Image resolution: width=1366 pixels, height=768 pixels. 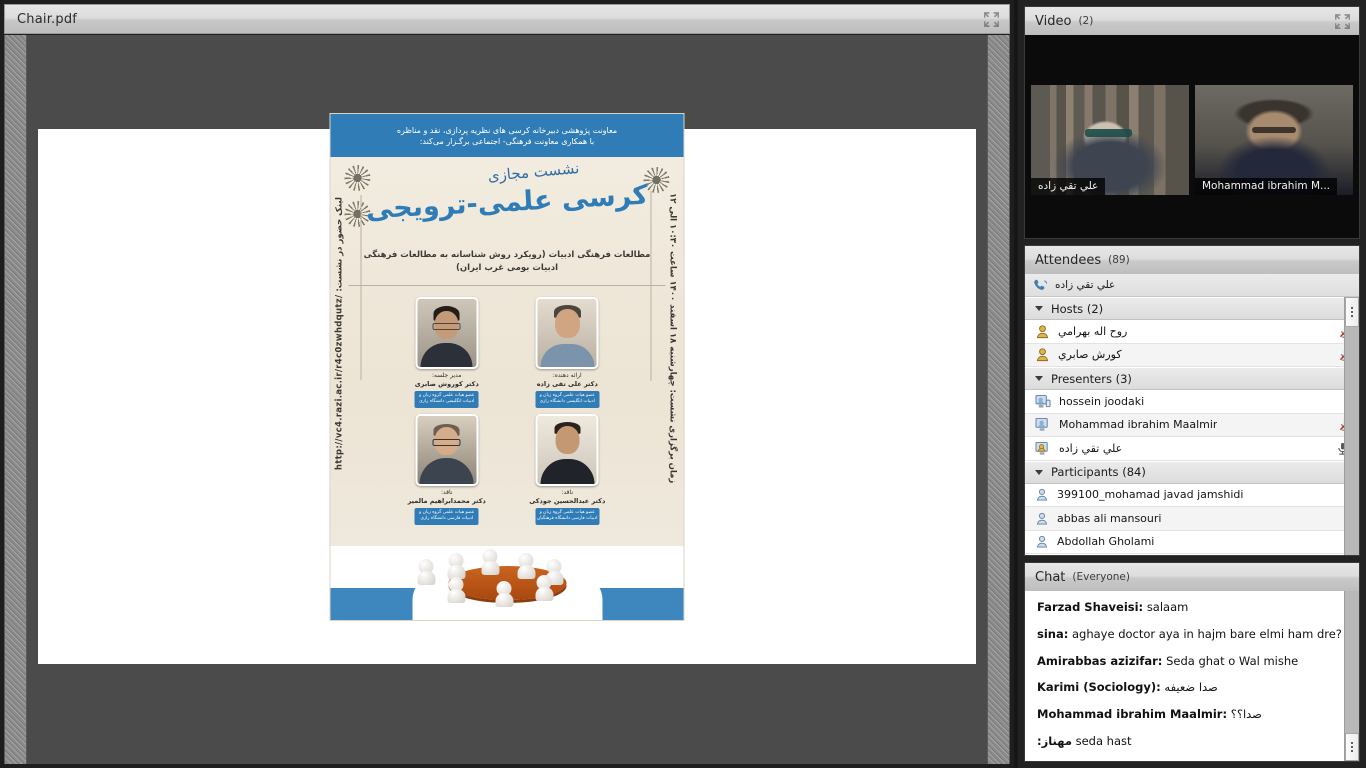 What do you see at coordinates (1192, 472) in the screenshot?
I see `attendee-group-header-participants: Participants (84)` at bounding box center [1192, 472].